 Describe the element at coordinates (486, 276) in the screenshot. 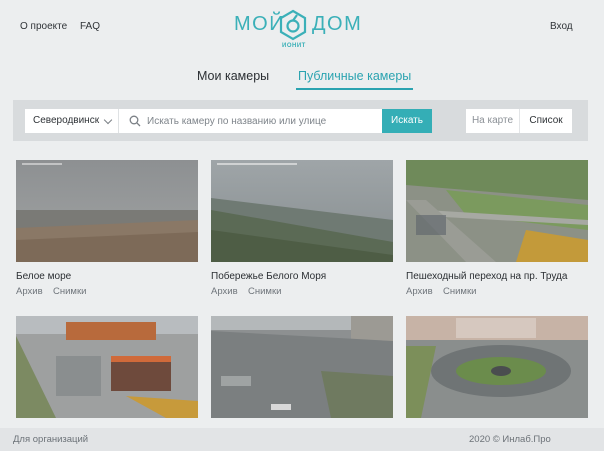

I see `camera-title: Пешеходный переход на пр. Труда` at that location.